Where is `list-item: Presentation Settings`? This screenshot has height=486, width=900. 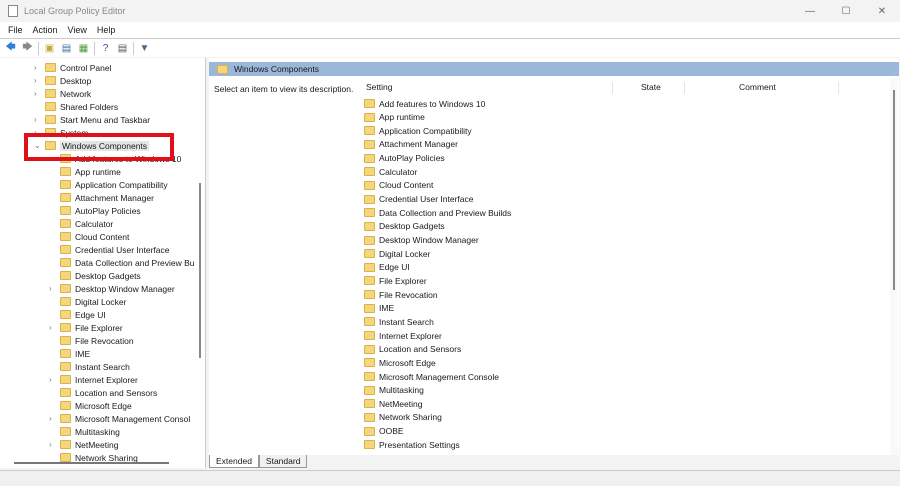 list-item: Presentation Settings is located at coordinates (412, 444).